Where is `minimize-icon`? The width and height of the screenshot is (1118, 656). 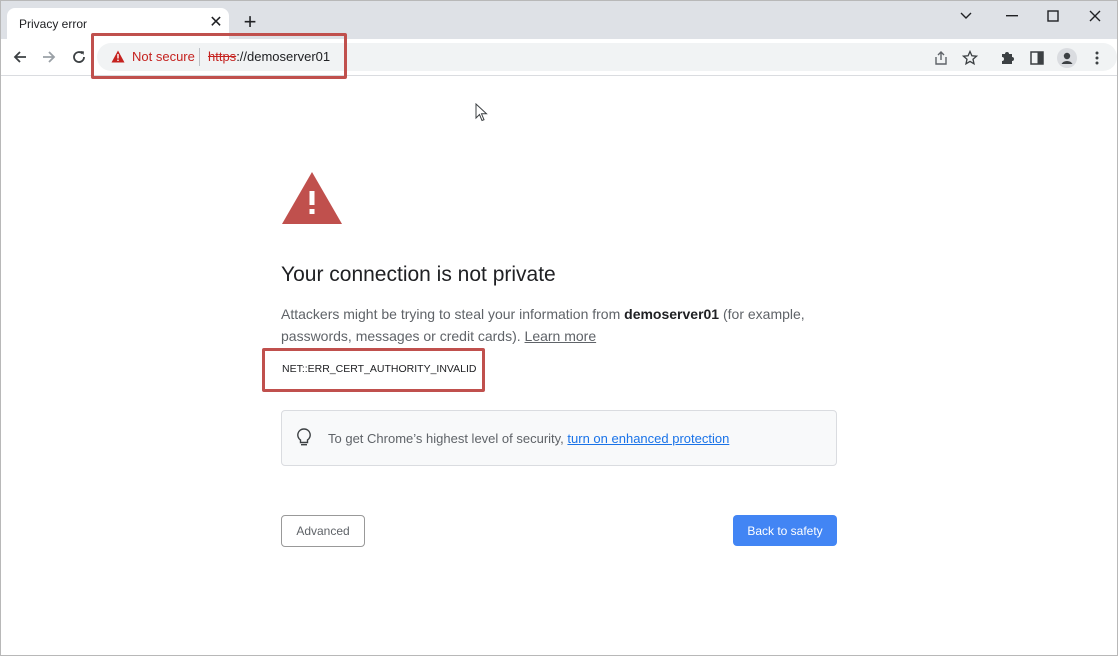
minimize-icon is located at coordinates (1012, 16).